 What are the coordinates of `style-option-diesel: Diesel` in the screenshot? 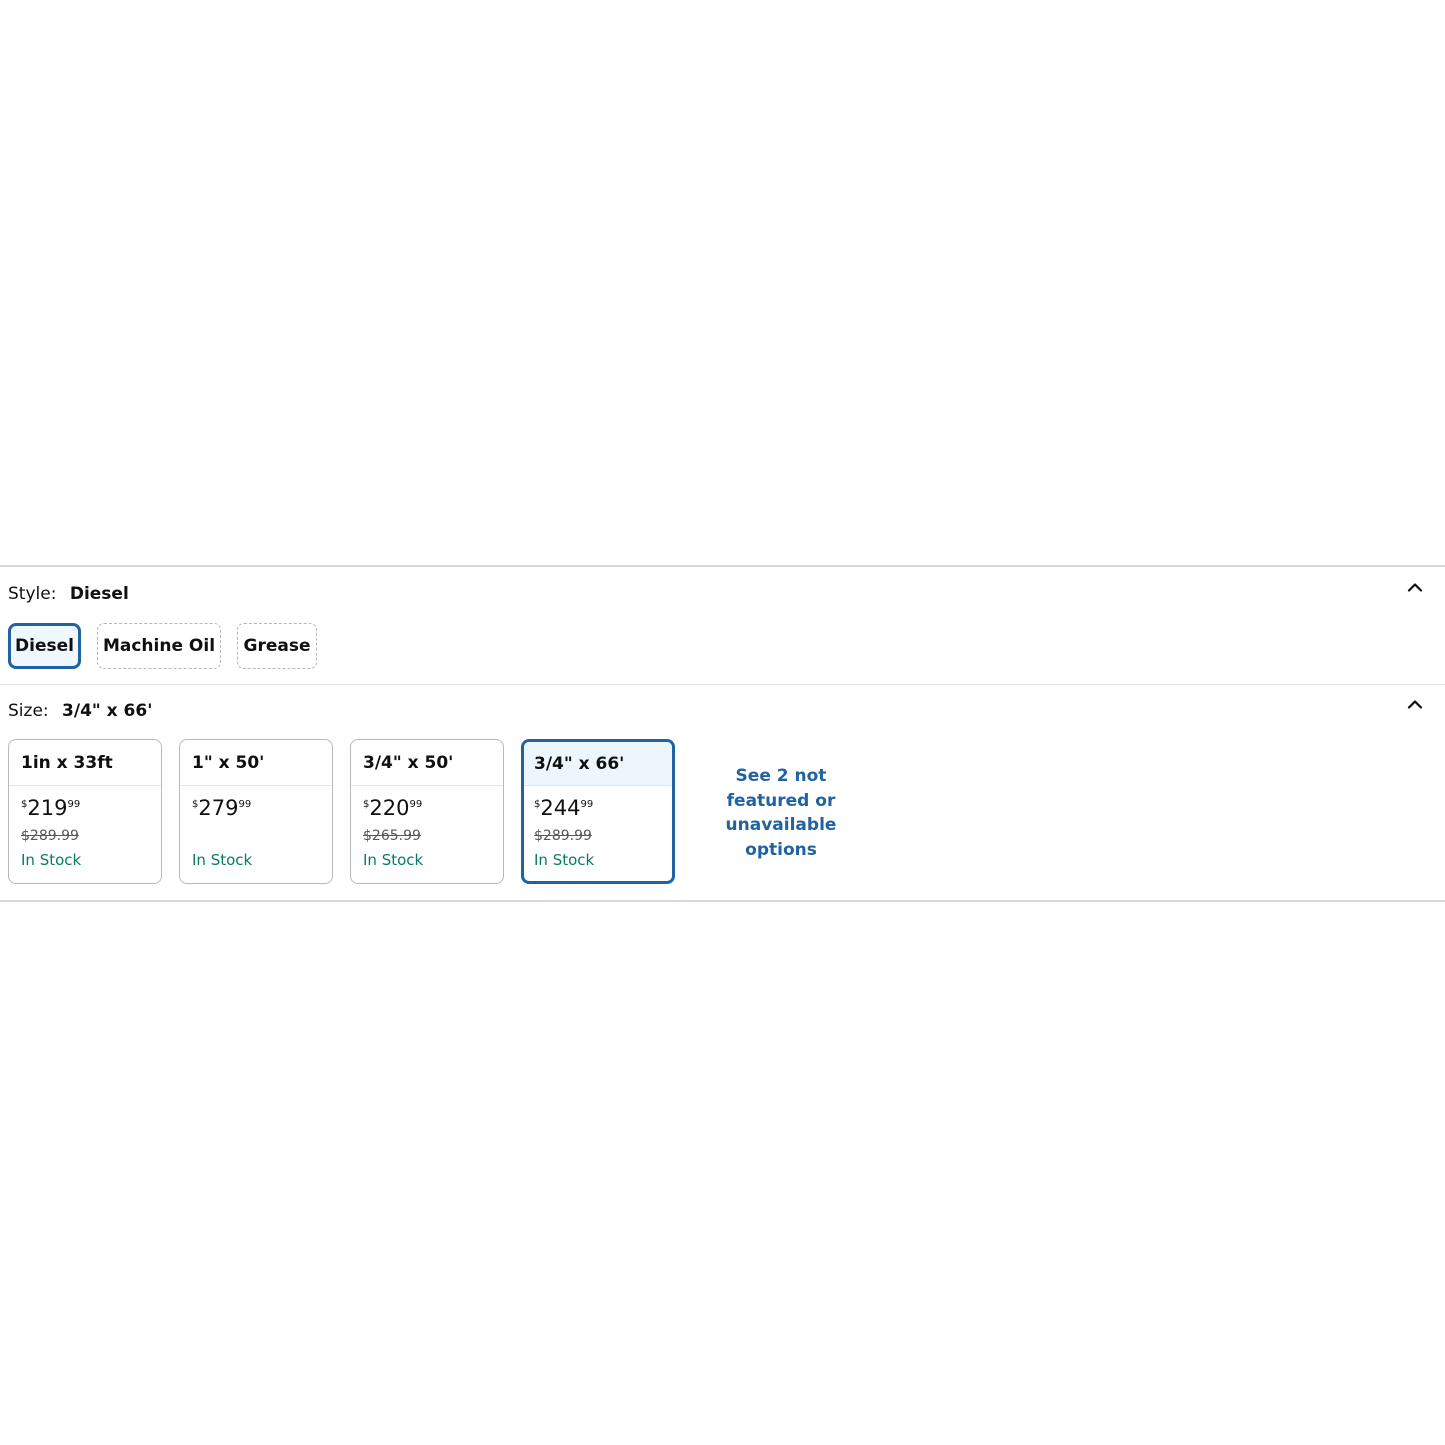 It's located at (44, 646).